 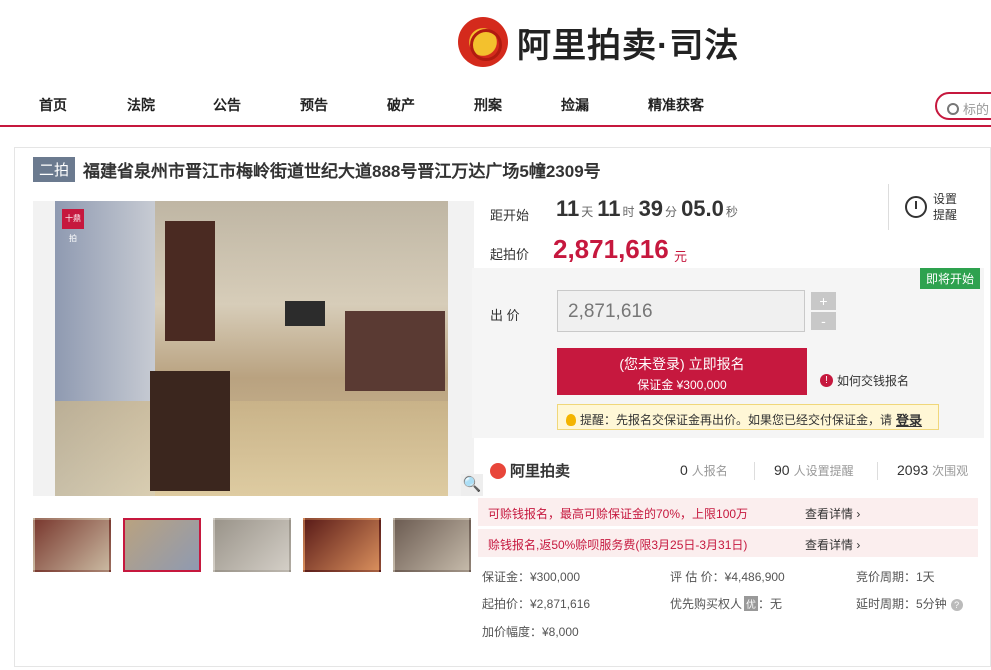 I want to click on nav-notice: 公告, so click(x=227, y=105).